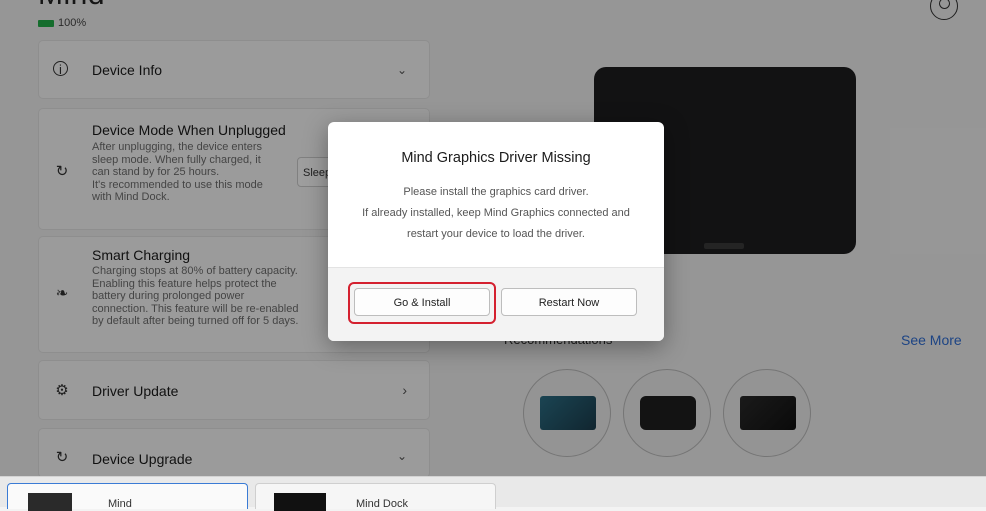 This screenshot has width=986, height=511. I want to click on dialog-title: Mind Graphics Driver Missing, so click(496, 158).